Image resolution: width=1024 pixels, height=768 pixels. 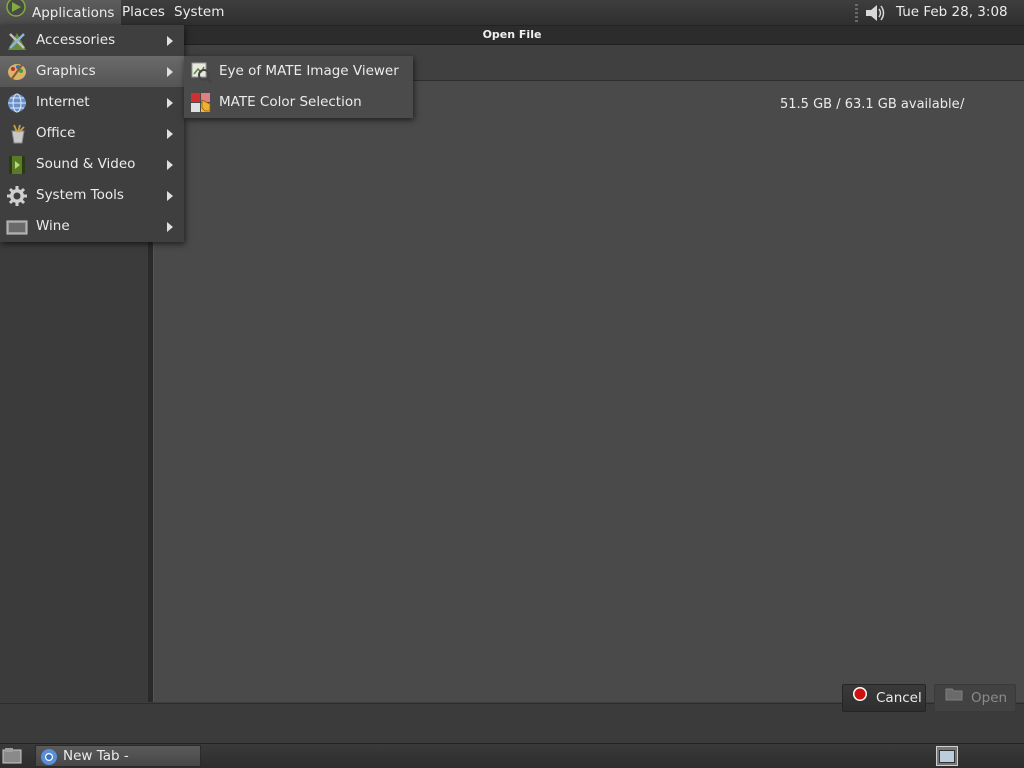 What do you see at coordinates (16, 13) in the screenshot?
I see `mate-foot-icon` at bounding box center [16, 13].